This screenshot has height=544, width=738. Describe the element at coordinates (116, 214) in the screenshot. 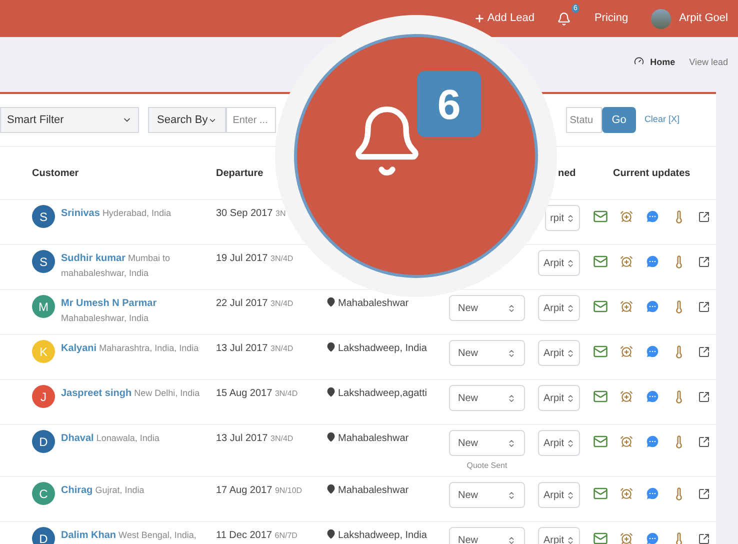

I see `customer-details: Srinivas Hyderabad, India` at that location.